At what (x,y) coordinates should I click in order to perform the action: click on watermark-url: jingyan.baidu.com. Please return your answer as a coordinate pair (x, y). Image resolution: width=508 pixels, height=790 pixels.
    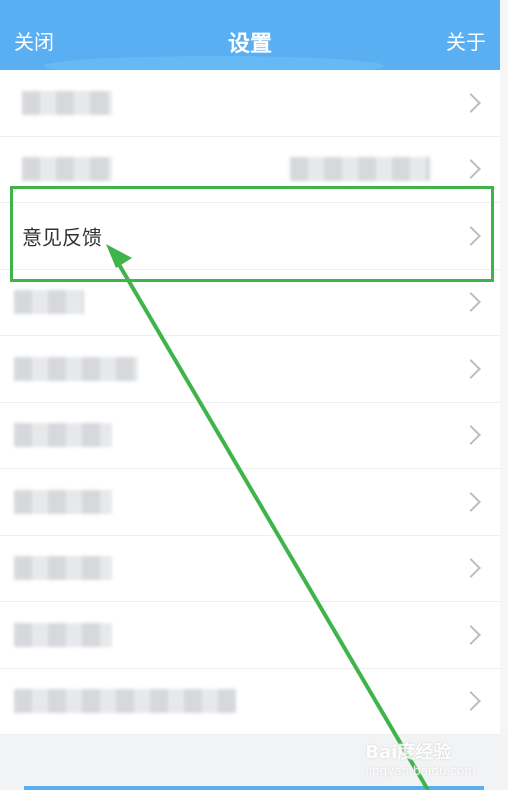
    Looking at the image, I should click on (420, 771).